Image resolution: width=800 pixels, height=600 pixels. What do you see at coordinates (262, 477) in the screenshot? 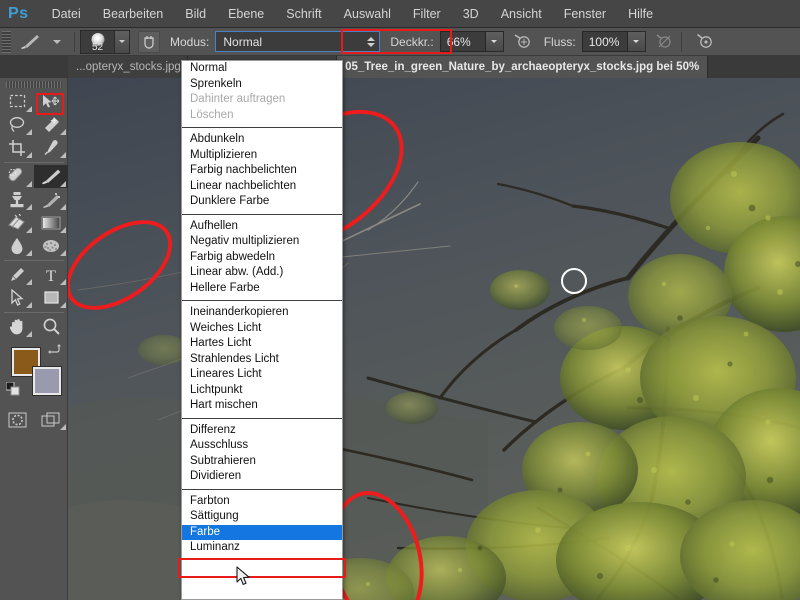
I see `blend-option-dividieren: Dividieren` at bounding box center [262, 477].